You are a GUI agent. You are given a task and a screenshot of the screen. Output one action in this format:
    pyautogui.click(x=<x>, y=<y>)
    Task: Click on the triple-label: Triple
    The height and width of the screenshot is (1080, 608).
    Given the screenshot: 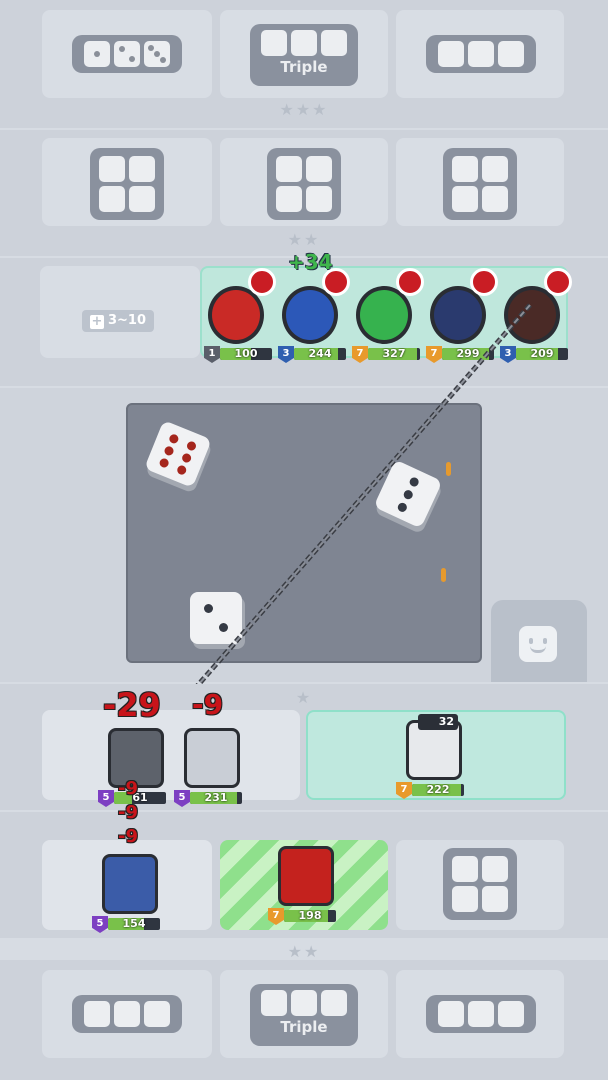 What is the action you would take?
    pyautogui.click(x=304, y=1027)
    